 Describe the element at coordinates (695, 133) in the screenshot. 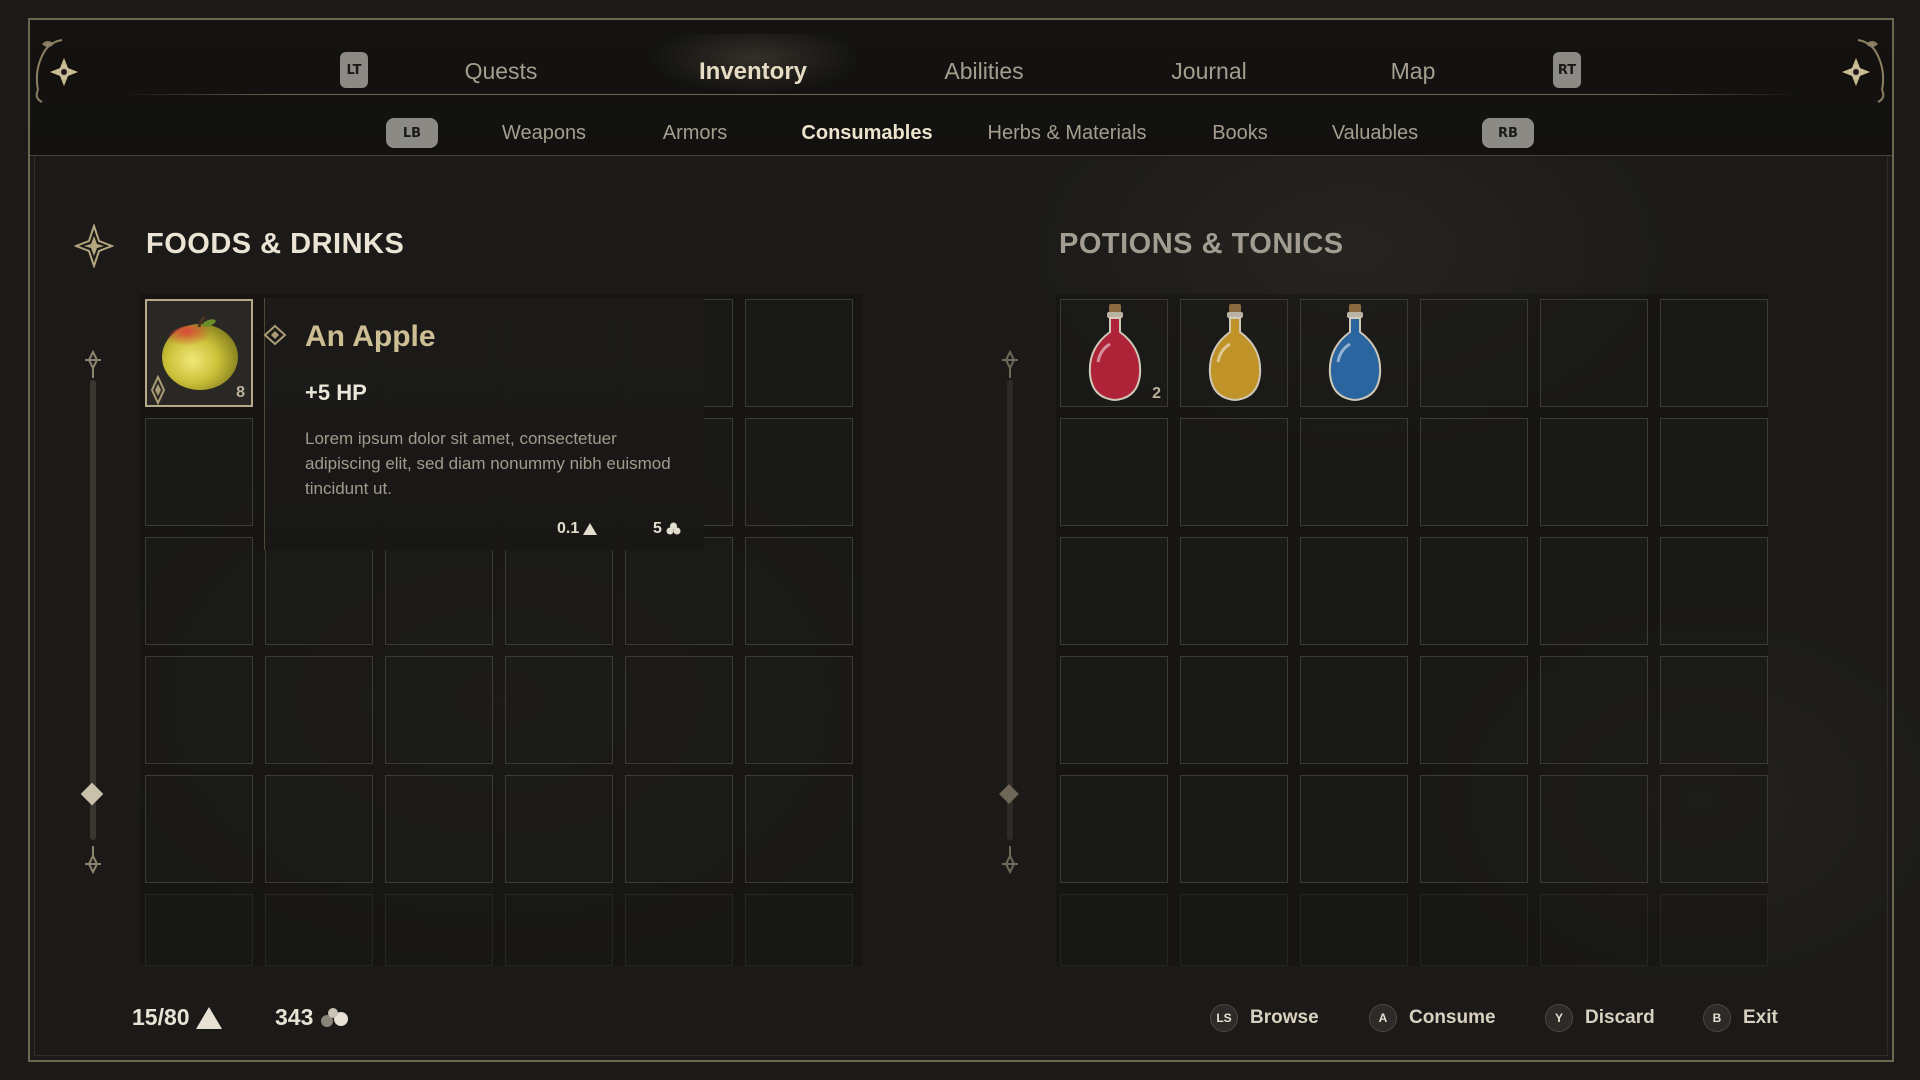

I see `subtab-armors: Armors` at that location.